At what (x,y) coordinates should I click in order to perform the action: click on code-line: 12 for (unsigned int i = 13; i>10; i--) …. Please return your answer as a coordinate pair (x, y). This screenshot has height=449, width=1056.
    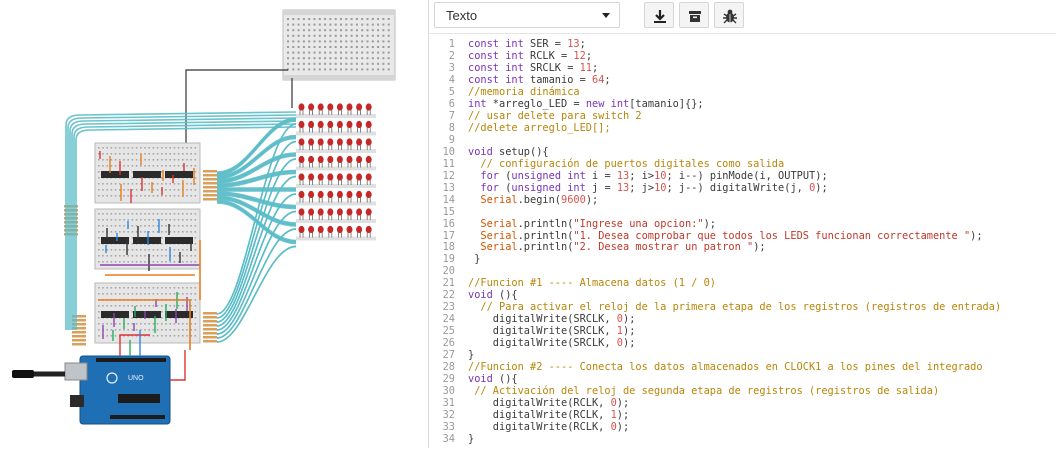
    Looking at the image, I should click on (742, 176).